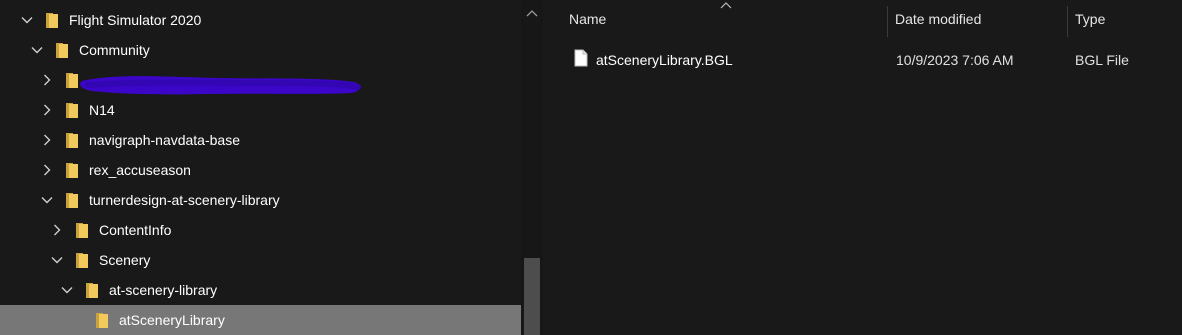  I want to click on tree-item-label: Scenery, so click(125, 260).